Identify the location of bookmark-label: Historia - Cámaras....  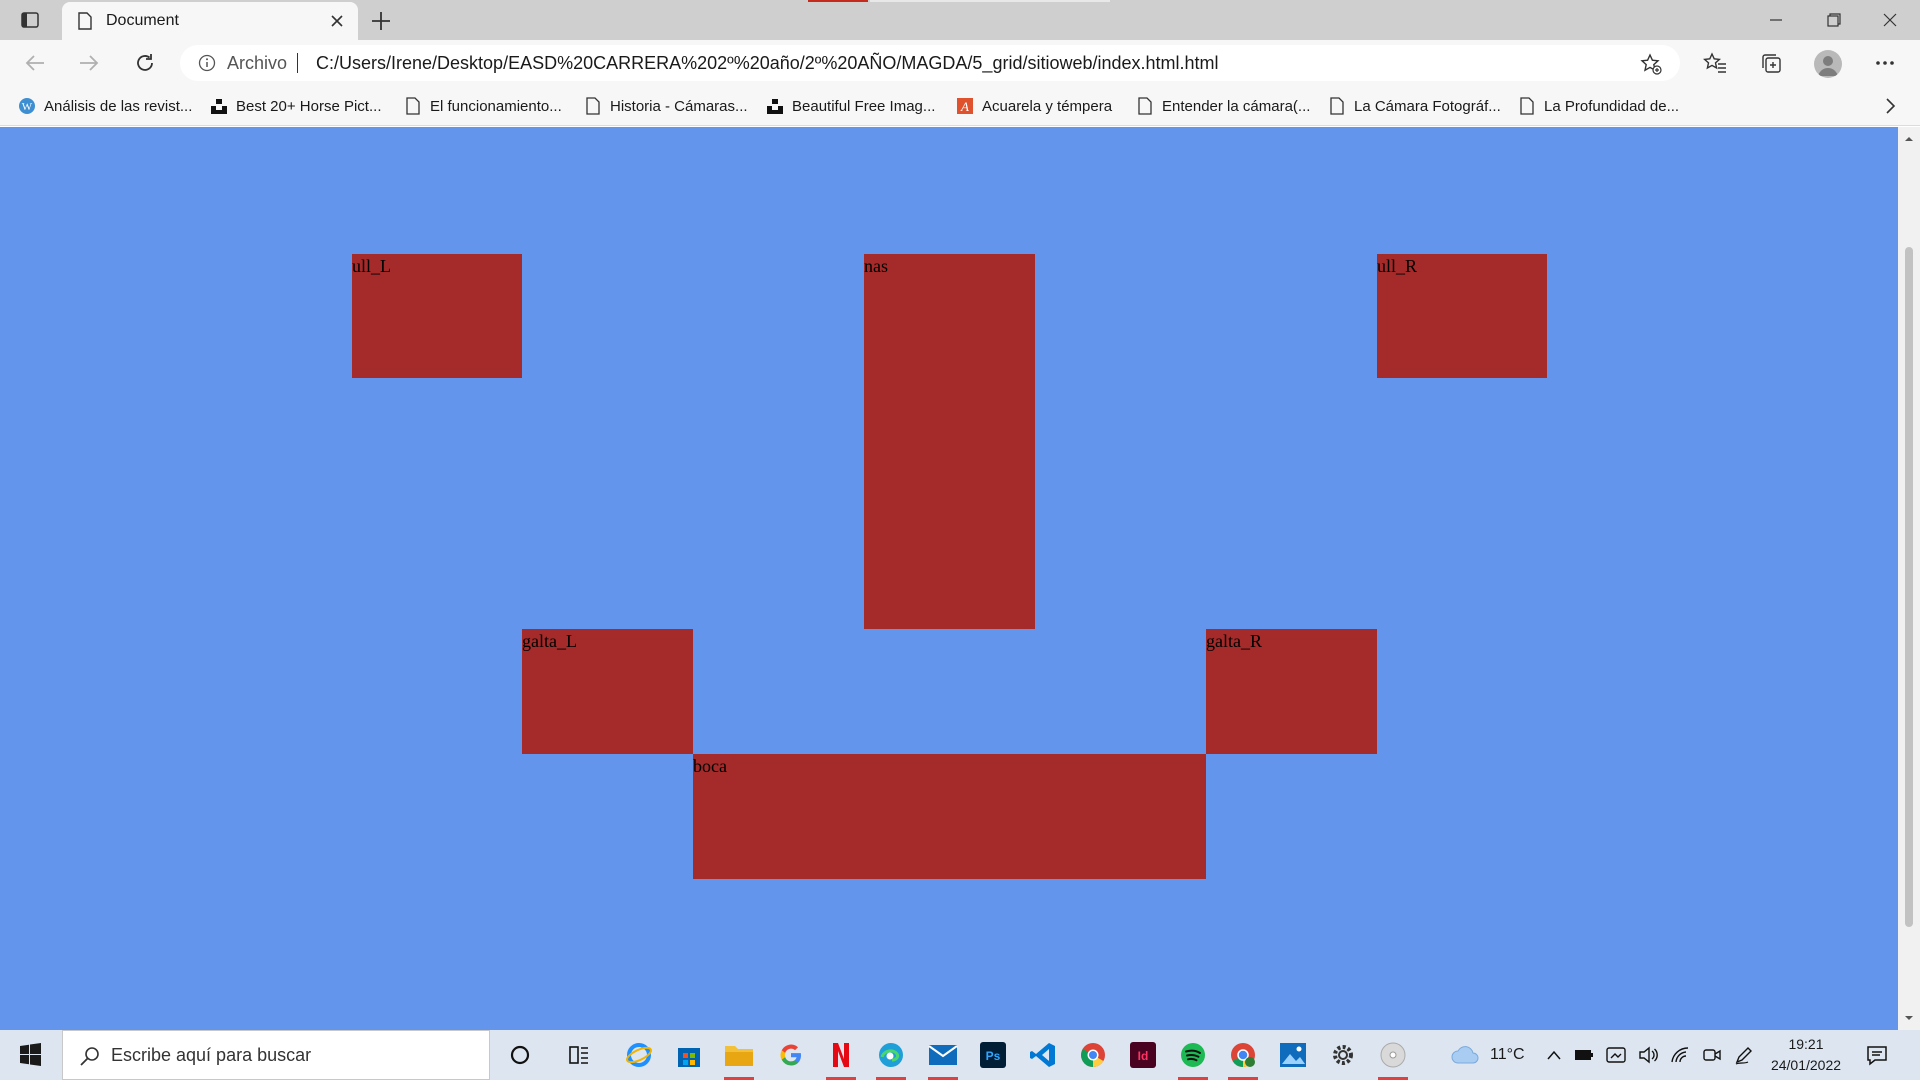
(679, 106).